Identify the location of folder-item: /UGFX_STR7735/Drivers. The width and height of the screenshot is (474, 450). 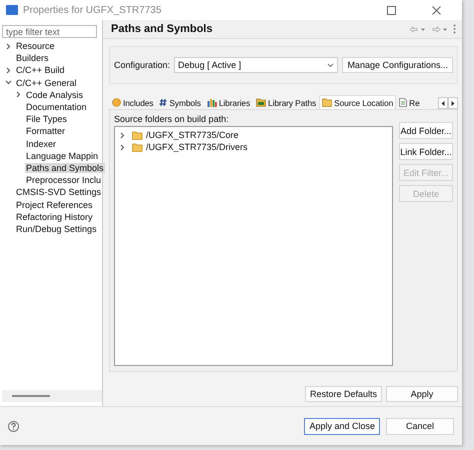
(197, 147).